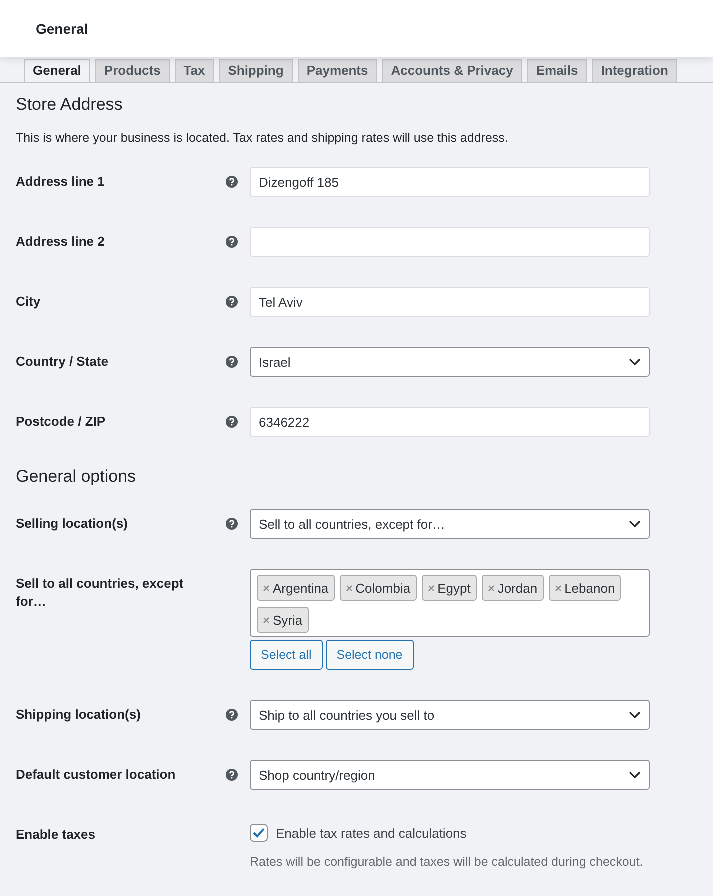  What do you see at coordinates (79, 715) in the screenshot?
I see `field-label: Shipping location(s)` at bounding box center [79, 715].